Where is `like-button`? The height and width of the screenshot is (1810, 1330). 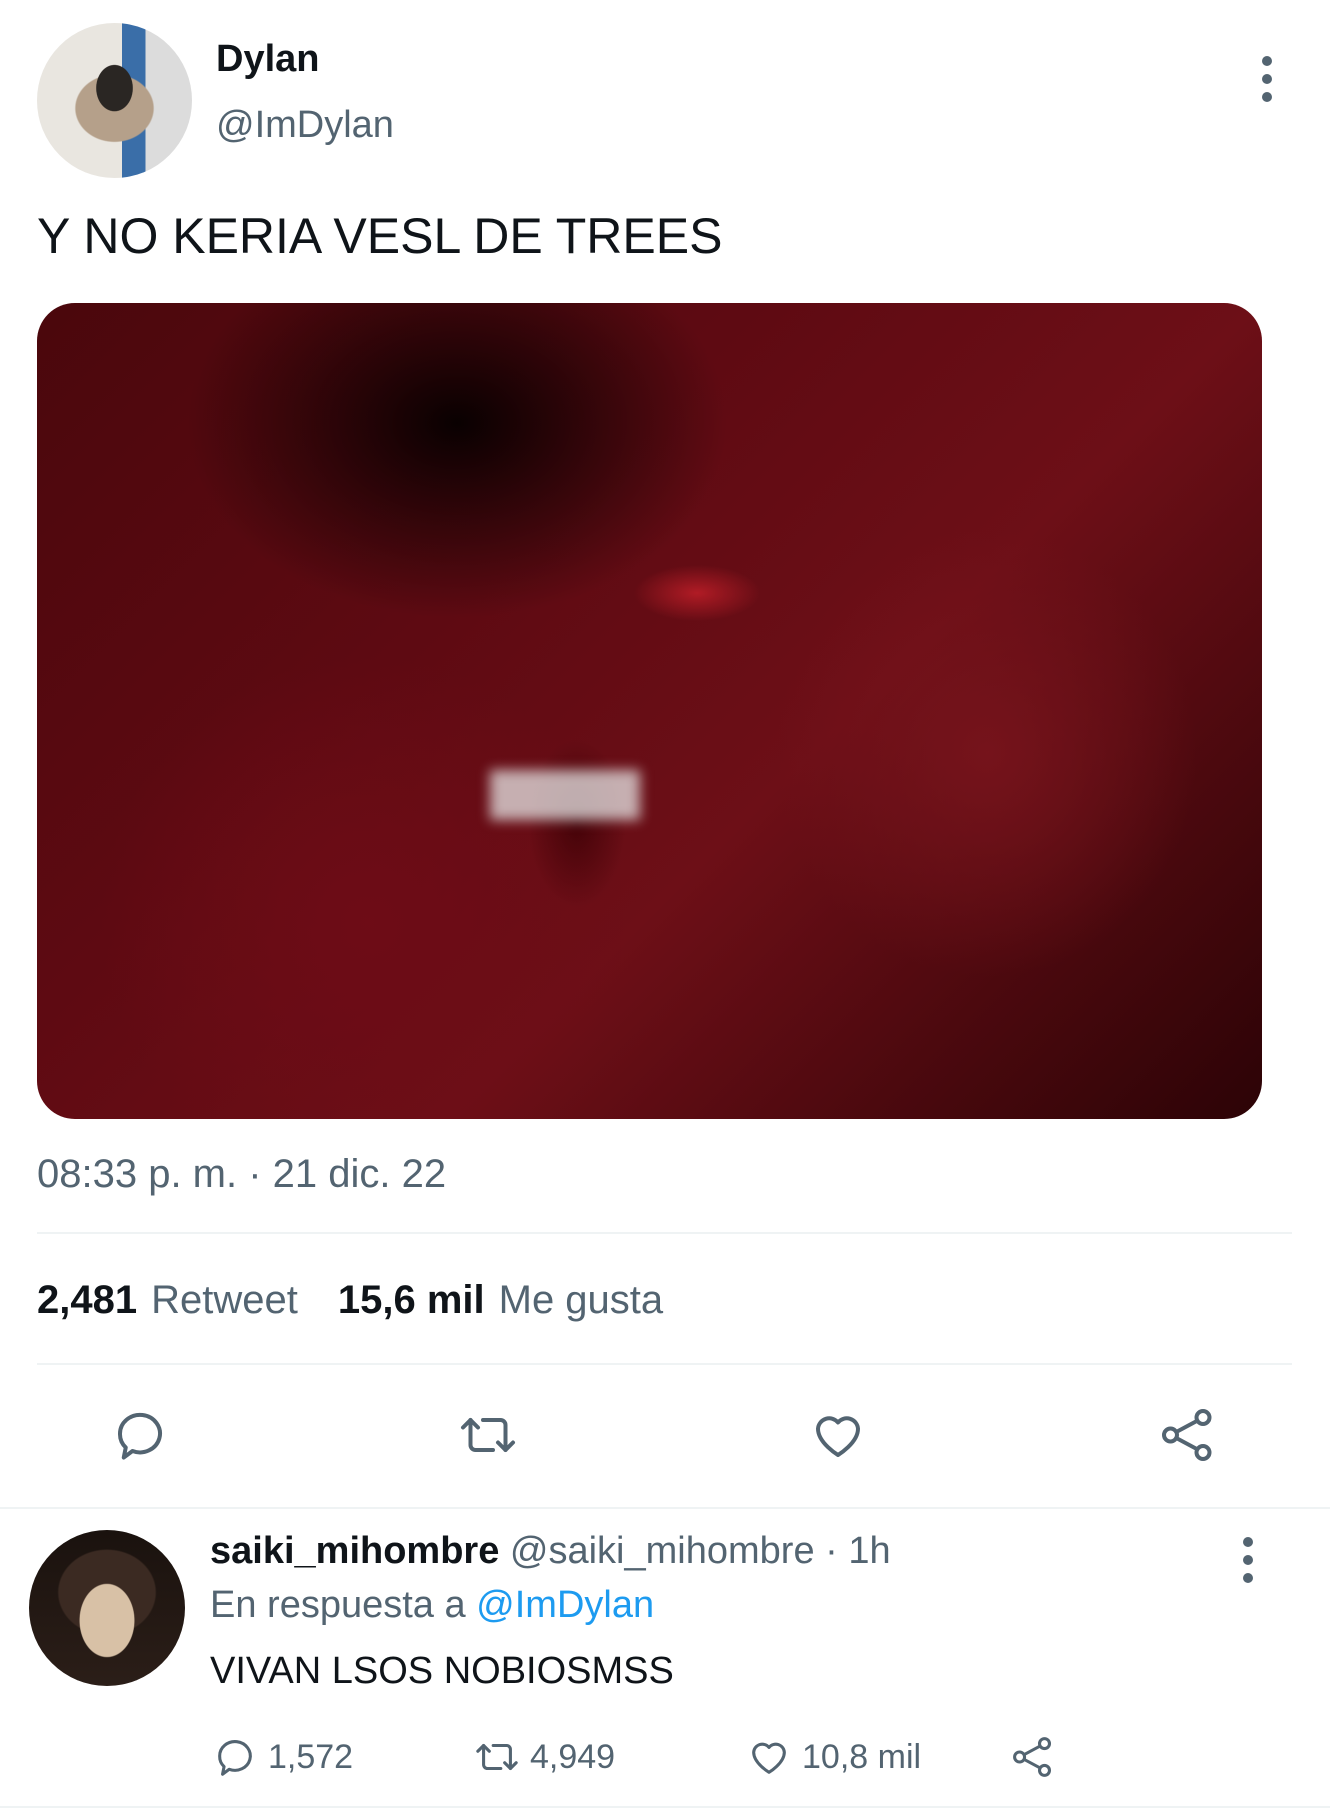
like-button is located at coordinates (838, 1437).